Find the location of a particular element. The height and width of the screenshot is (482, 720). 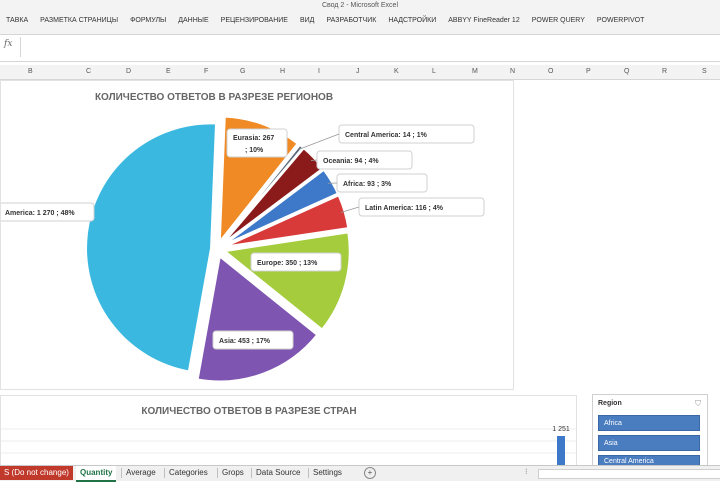

pie-label-text: Oceania: 94 ; 4% is located at coordinates (351, 161).